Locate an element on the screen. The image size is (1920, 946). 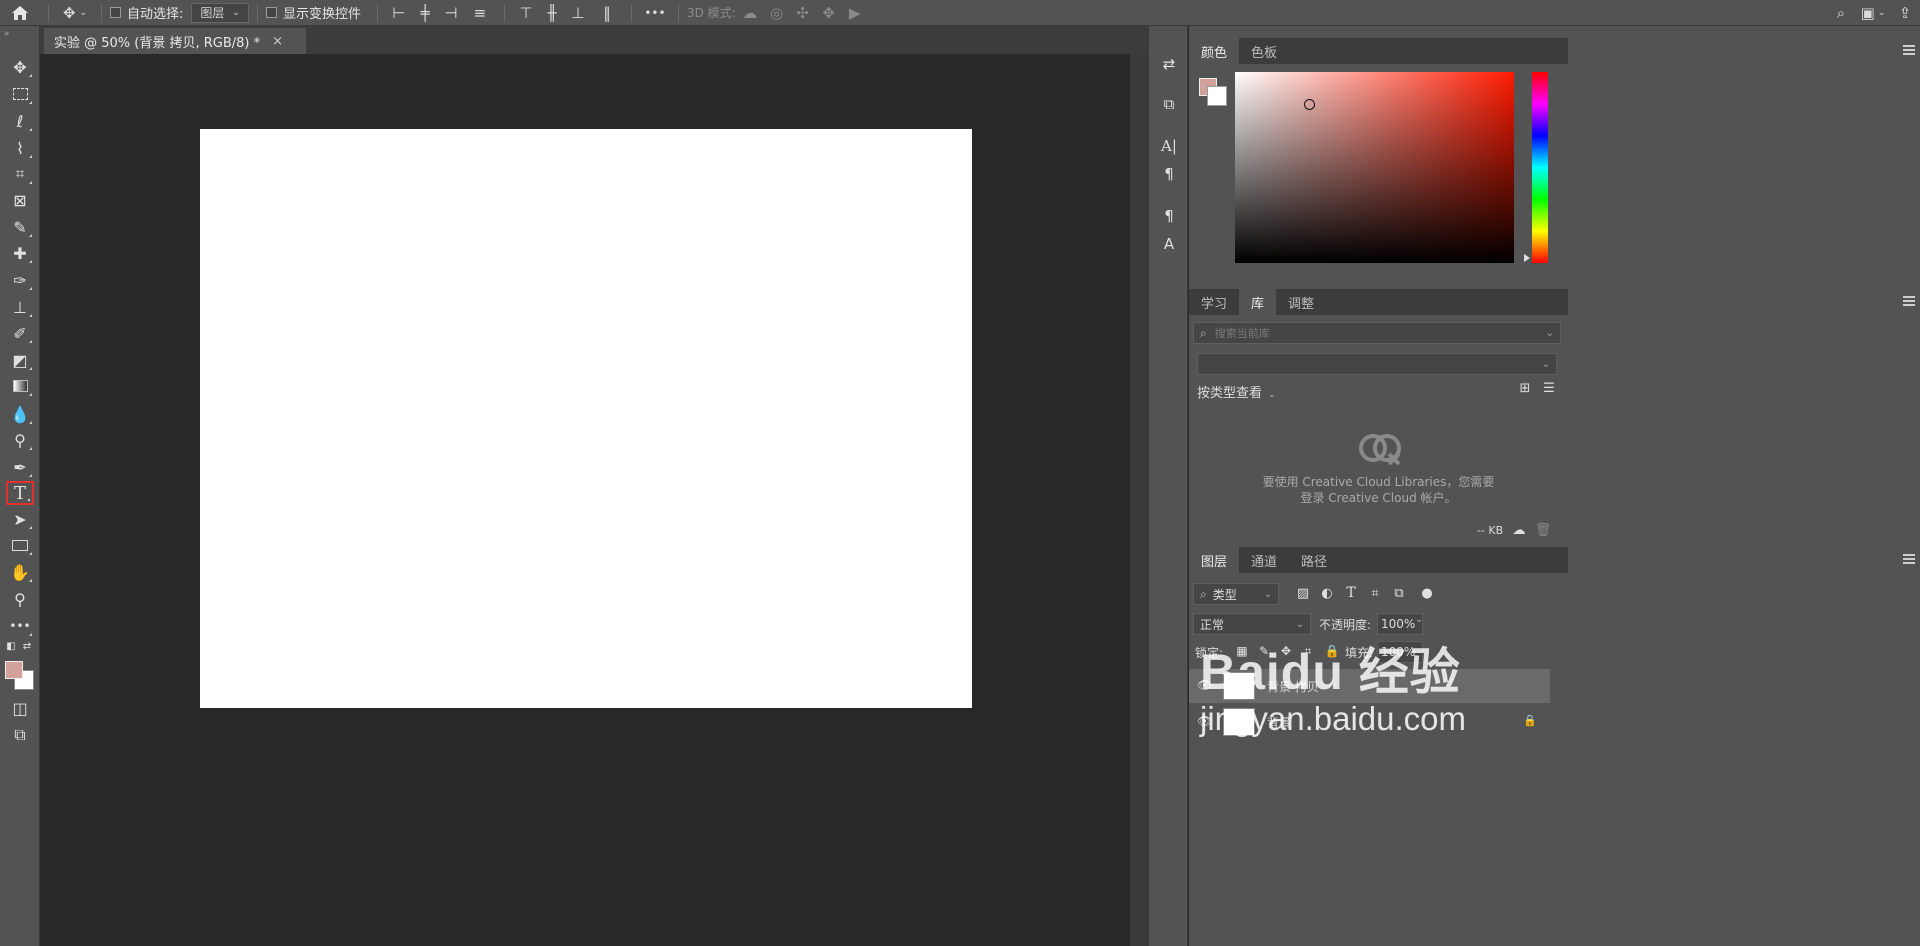
3d-orbit-icon: ☁ is located at coordinates (750, 13).